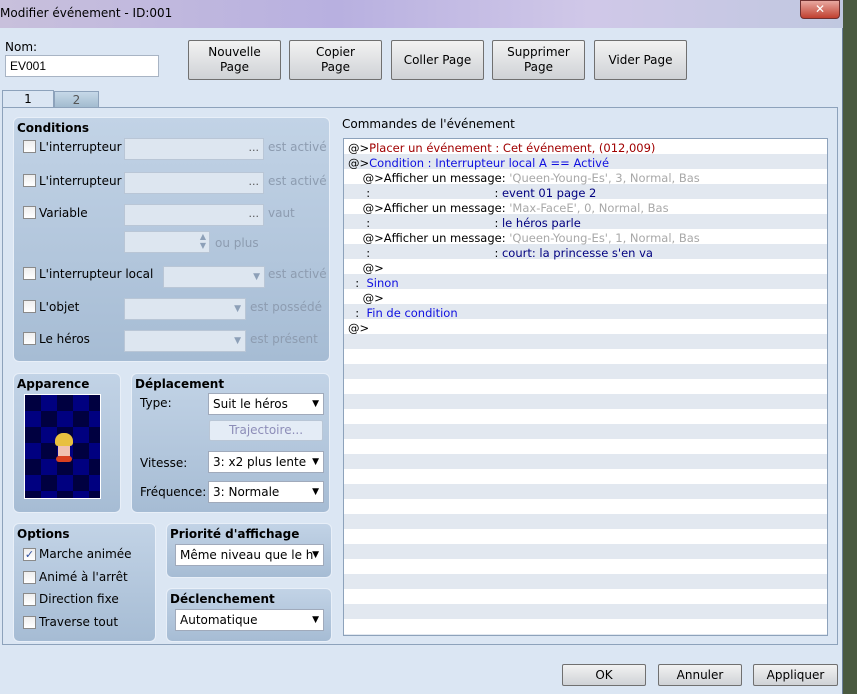  Describe the element at coordinates (820, 9) in the screenshot. I see `close-button: ✕` at that location.